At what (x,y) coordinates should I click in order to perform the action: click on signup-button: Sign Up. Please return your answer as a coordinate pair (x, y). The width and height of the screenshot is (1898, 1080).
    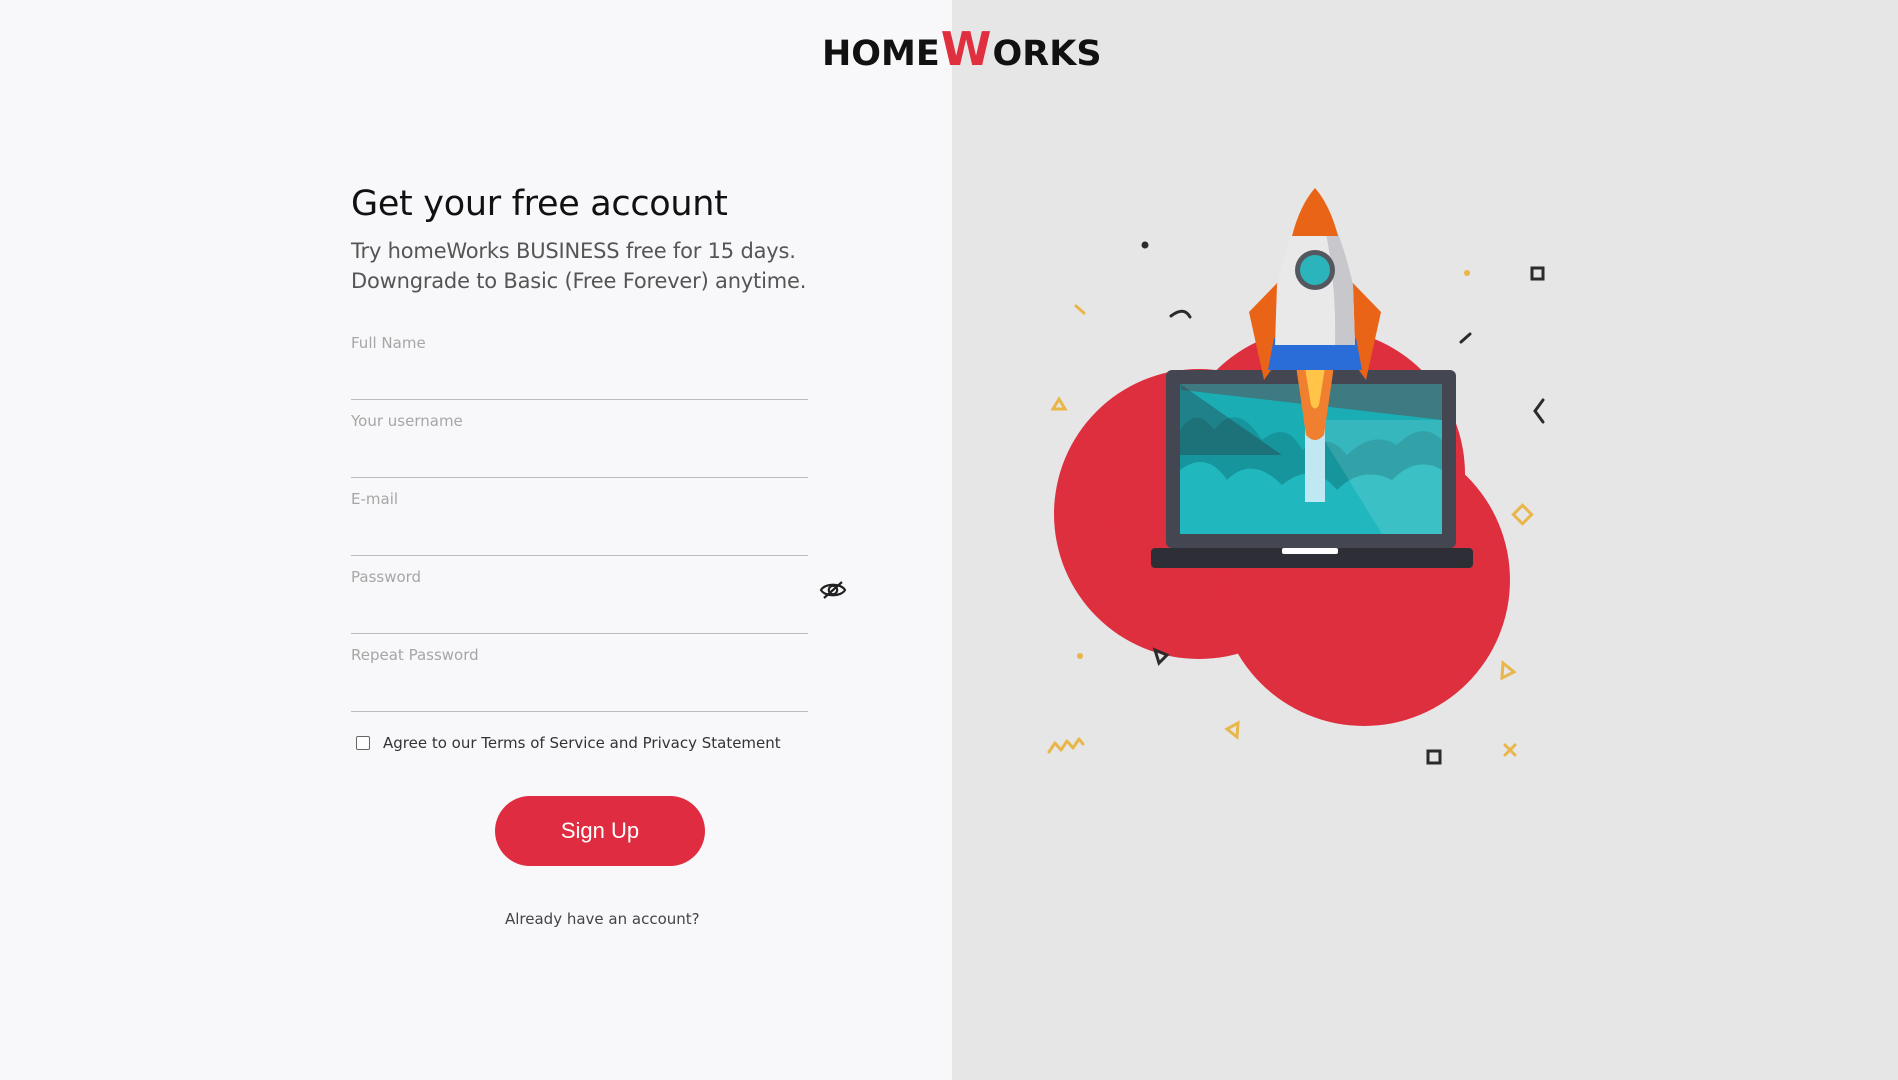
    Looking at the image, I should click on (600, 831).